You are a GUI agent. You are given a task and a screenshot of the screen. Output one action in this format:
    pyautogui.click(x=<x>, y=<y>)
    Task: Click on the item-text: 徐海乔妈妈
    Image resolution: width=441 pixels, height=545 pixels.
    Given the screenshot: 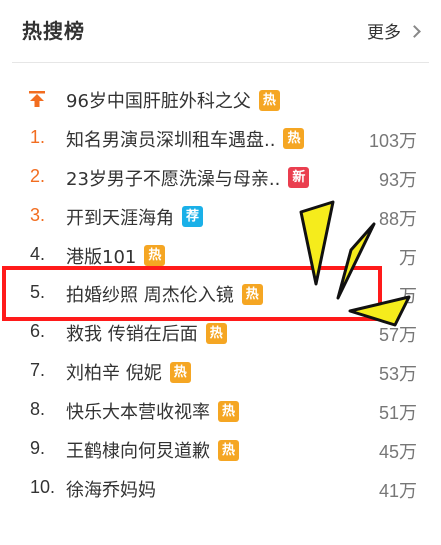 What is the action you would take?
    pyautogui.click(x=111, y=490)
    